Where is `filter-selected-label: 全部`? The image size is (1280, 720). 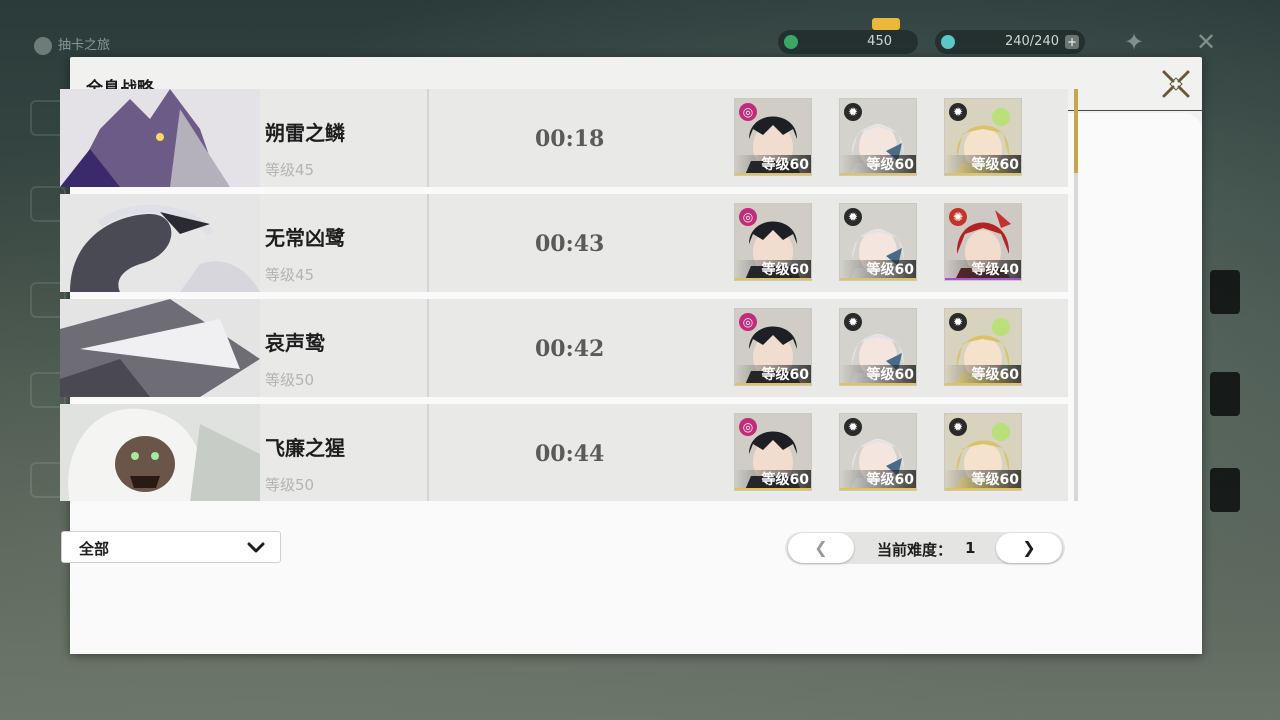
filter-selected-label: 全部 is located at coordinates (94, 549).